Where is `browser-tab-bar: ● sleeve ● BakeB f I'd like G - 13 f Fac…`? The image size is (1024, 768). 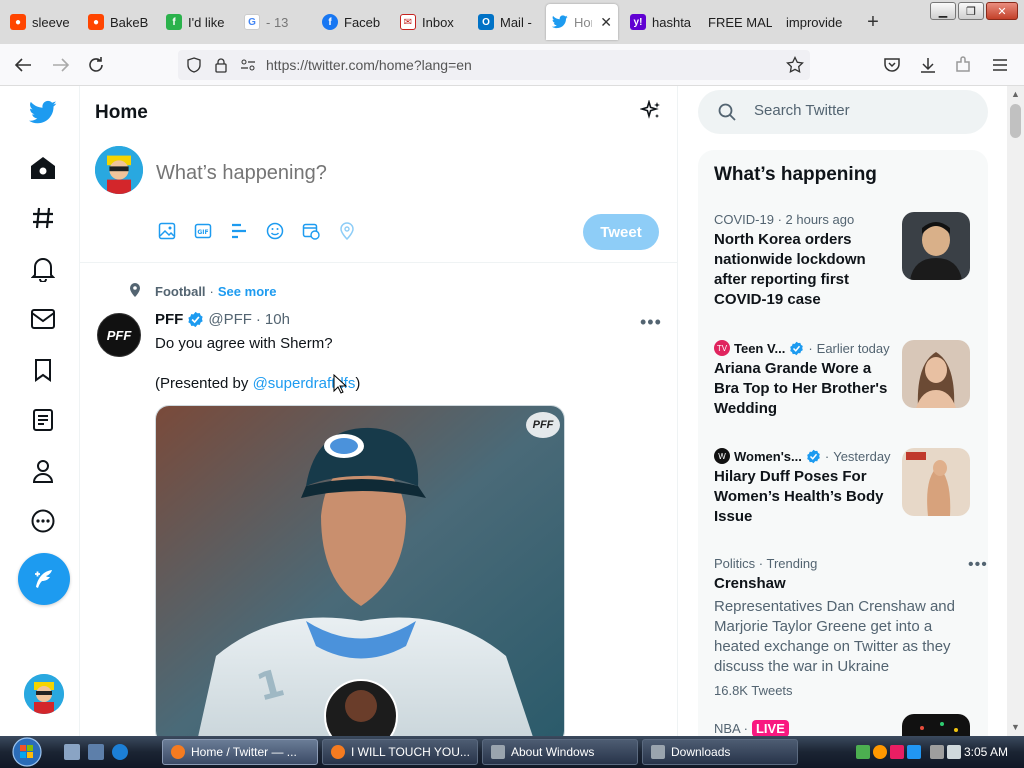 browser-tab-bar: ● sleeve ● BakeB f I'd like G - 13 f Fac… is located at coordinates (512, 22).